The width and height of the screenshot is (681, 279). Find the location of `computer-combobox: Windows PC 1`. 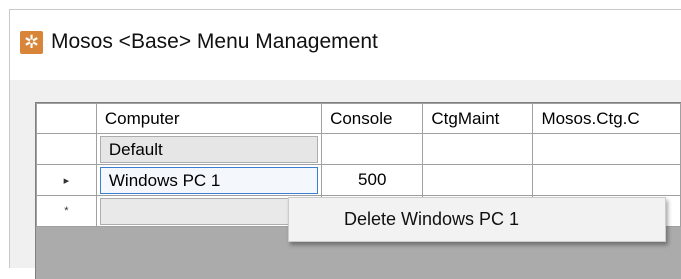

computer-combobox: Windows PC 1 is located at coordinates (209, 180).